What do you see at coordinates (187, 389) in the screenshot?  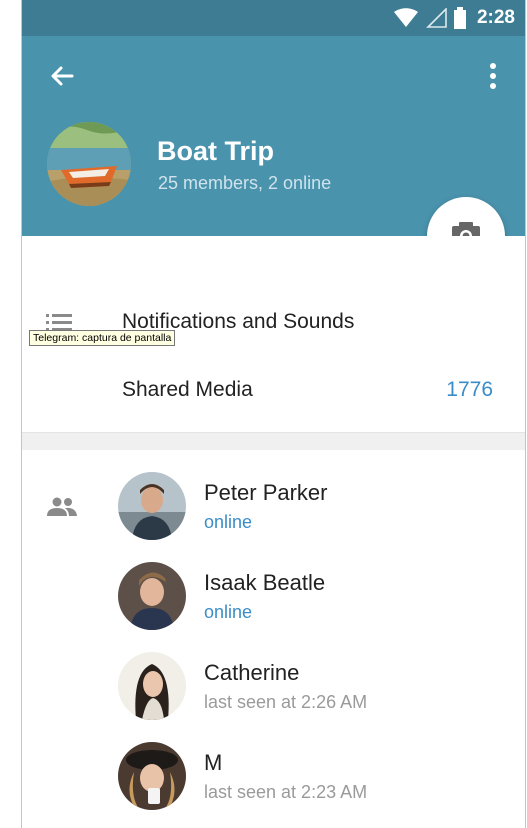 I see `shared-media-label: Shared Media` at bounding box center [187, 389].